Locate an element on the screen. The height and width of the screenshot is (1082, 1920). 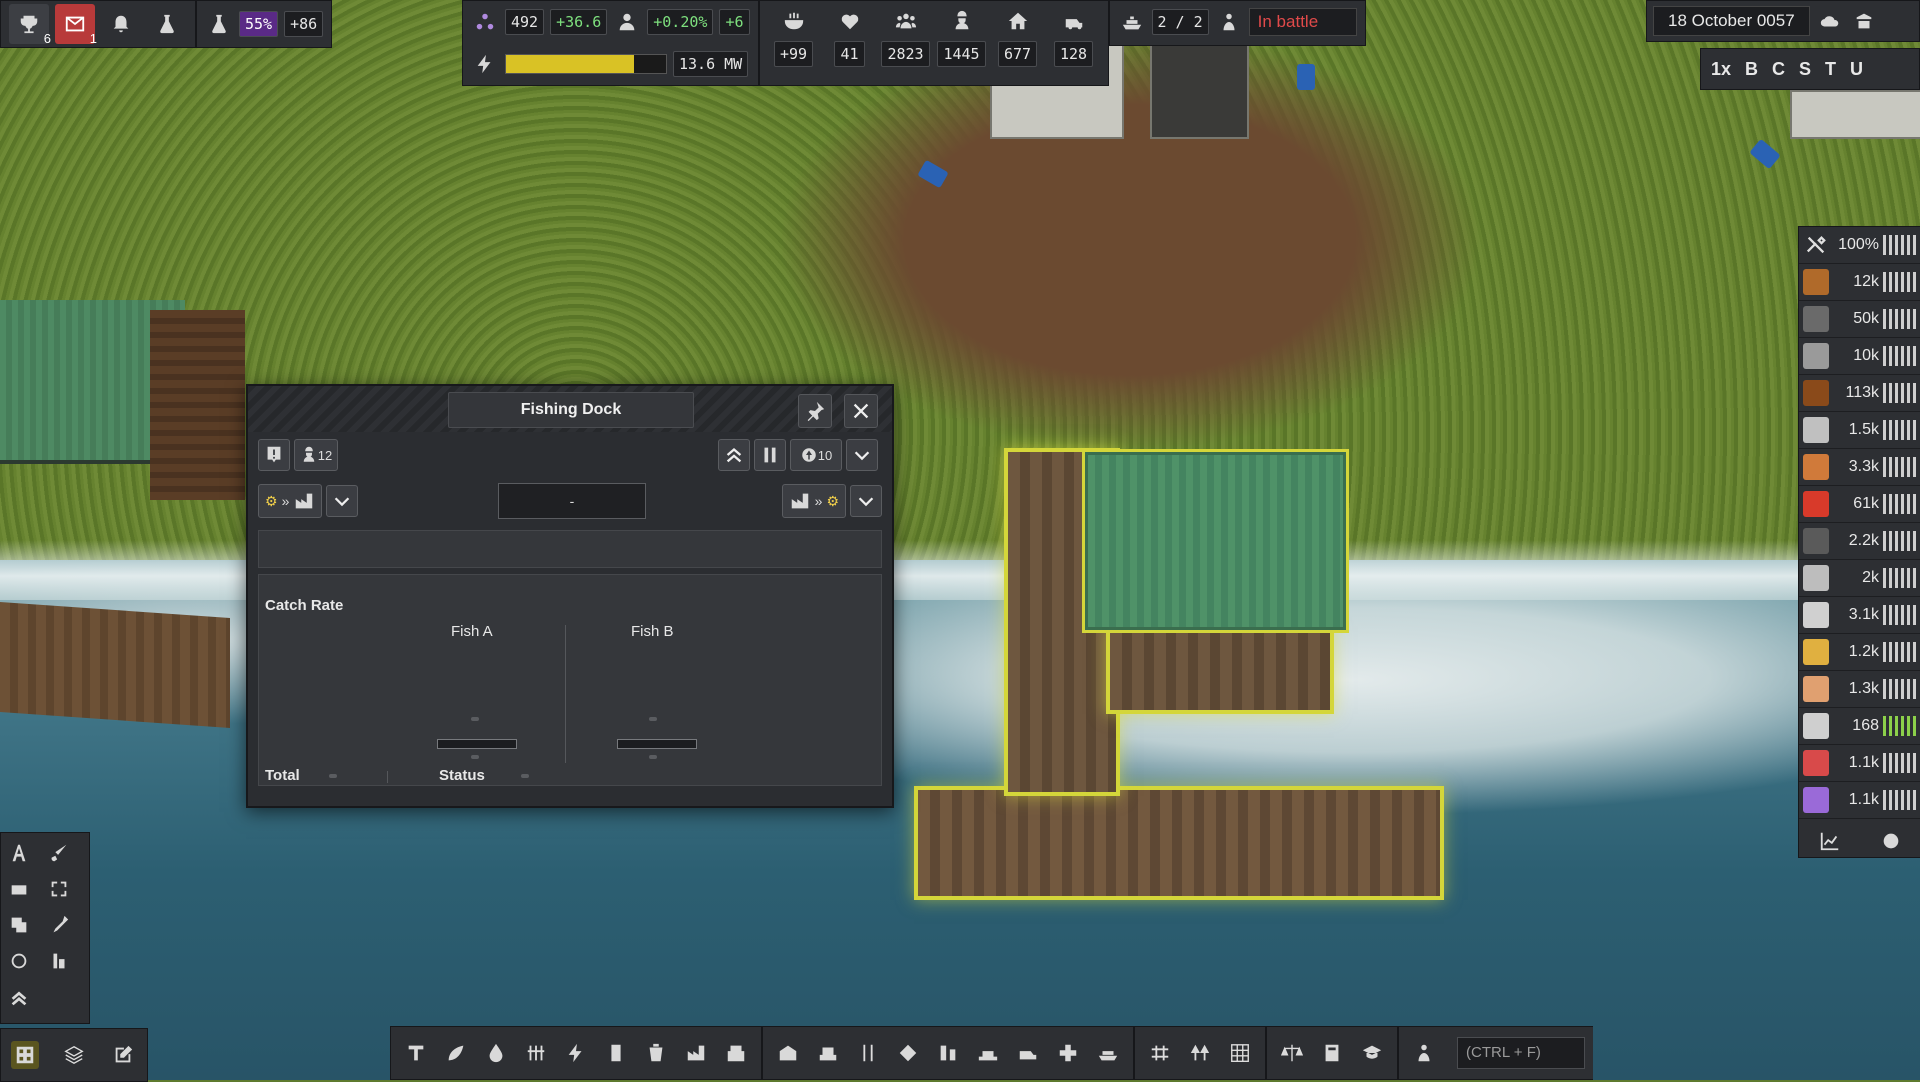
brush-tool-icon is located at coordinates (59, 853).